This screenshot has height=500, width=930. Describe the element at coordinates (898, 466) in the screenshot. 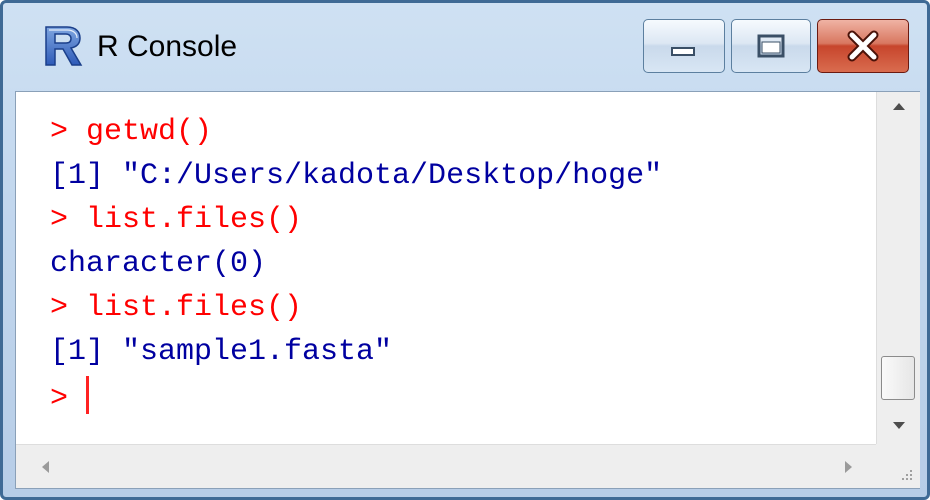

I see `resize-grip` at that location.